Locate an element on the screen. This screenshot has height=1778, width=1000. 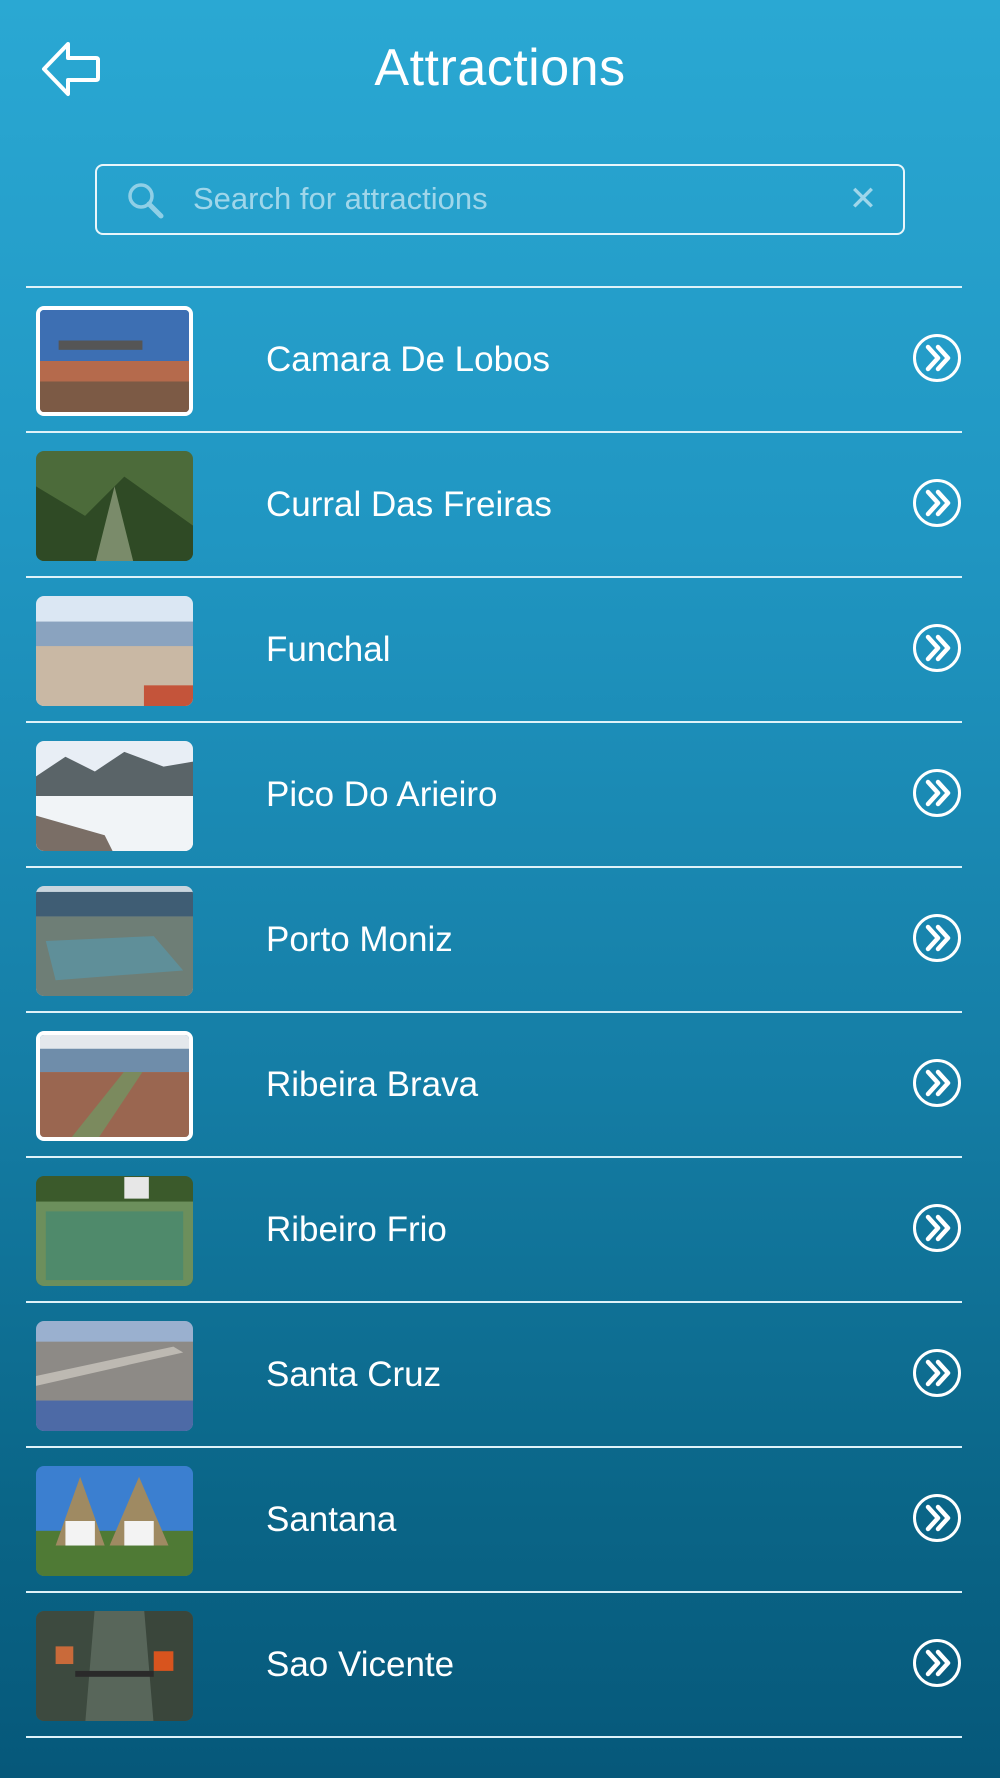
attraction-label: Porto Moniz is located at coordinates (359, 939).